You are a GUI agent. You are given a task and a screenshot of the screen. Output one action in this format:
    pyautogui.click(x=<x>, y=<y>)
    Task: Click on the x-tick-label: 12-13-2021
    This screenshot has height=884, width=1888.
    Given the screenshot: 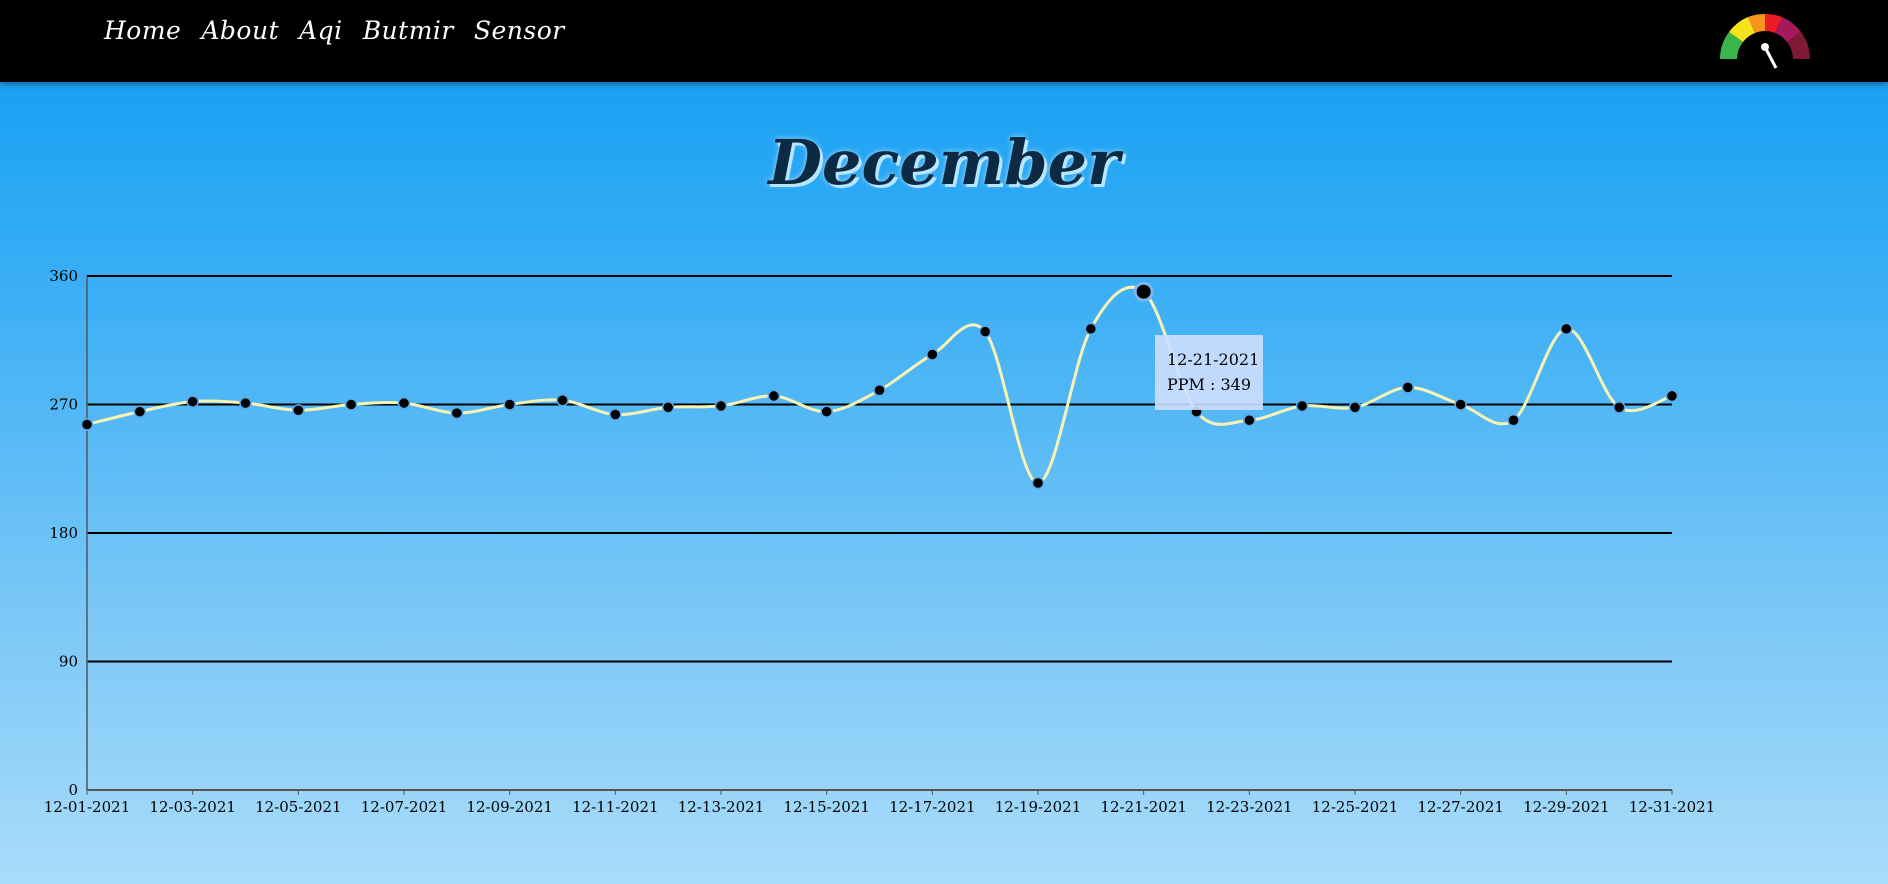 What is the action you would take?
    pyautogui.click(x=721, y=807)
    